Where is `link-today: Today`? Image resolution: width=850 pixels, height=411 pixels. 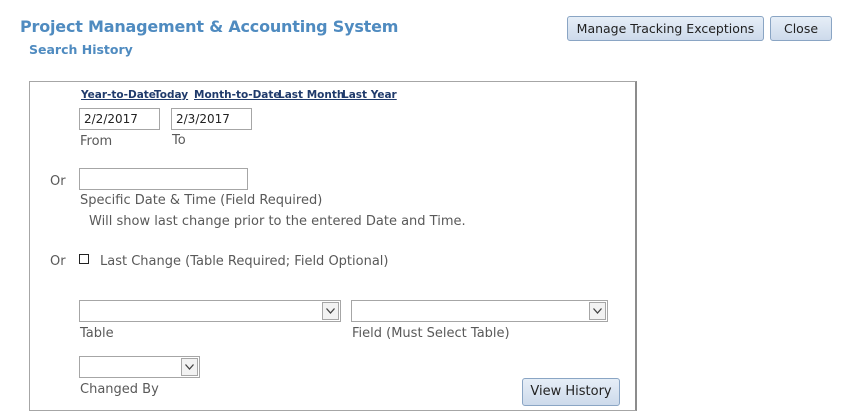 link-today: Today is located at coordinates (171, 95).